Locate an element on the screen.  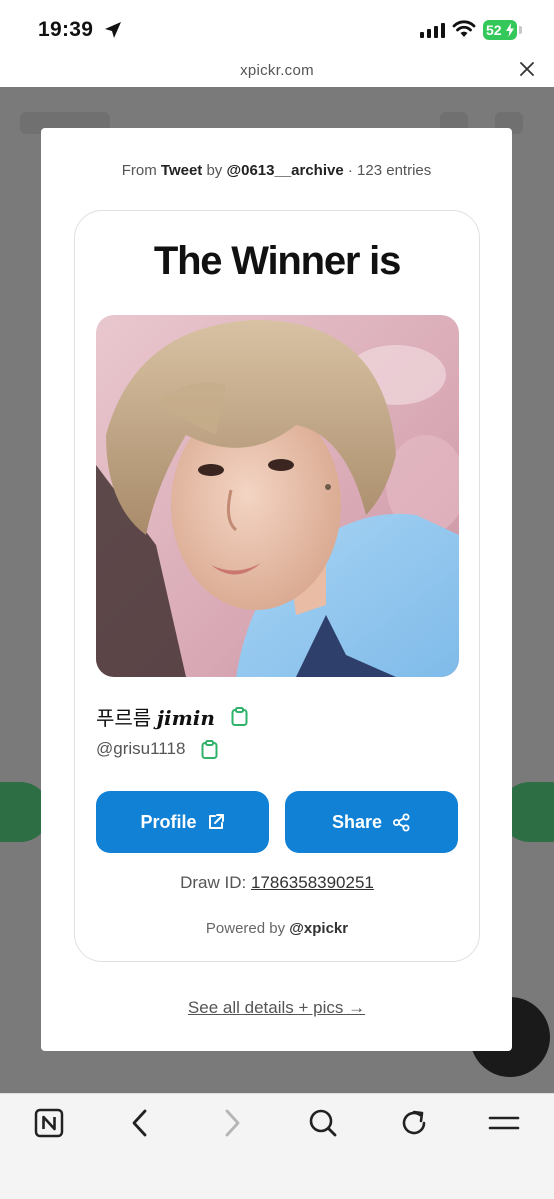
share-button: Share is located at coordinates (371, 822).